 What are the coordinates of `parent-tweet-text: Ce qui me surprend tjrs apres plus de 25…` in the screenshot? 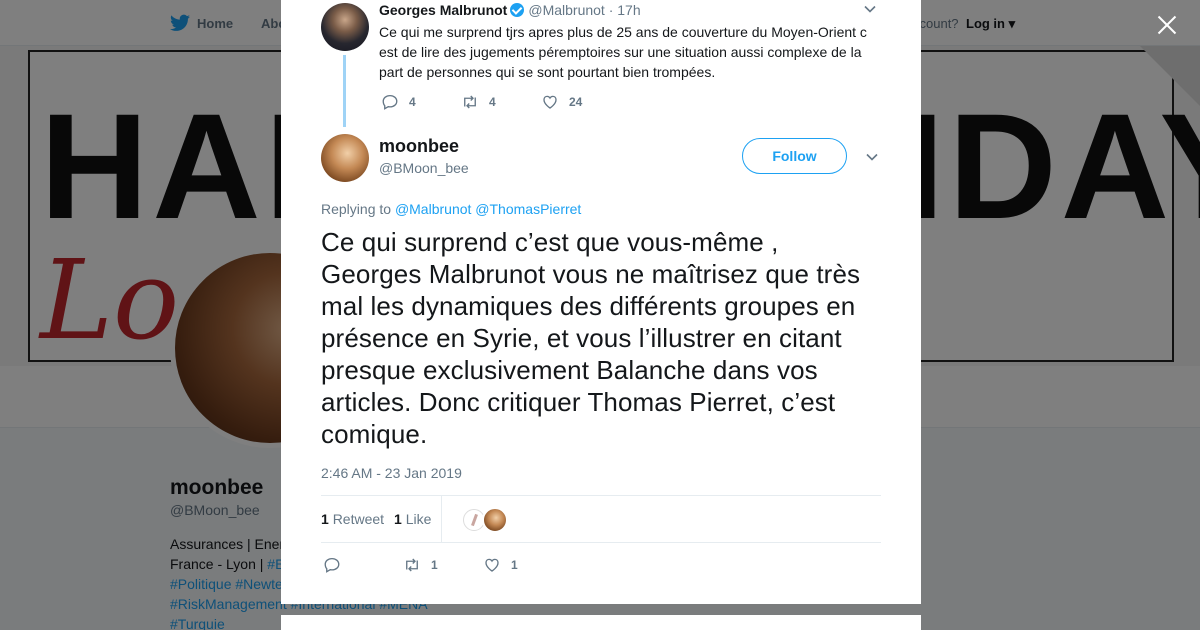 It's located at (623, 52).